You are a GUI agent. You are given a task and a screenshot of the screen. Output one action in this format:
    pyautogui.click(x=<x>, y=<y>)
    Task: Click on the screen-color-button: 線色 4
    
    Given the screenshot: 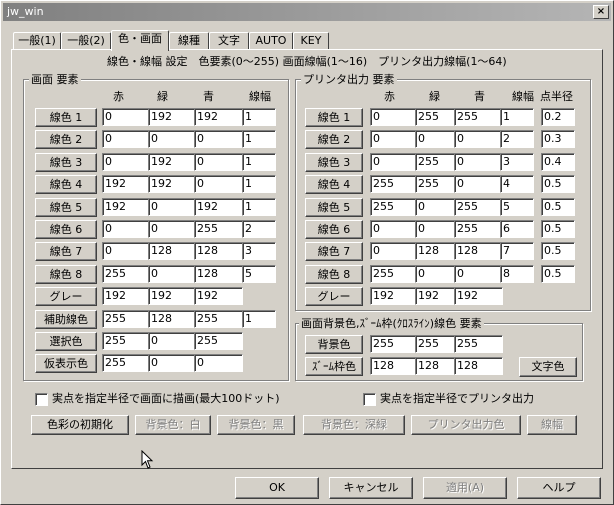 What is the action you would take?
    pyautogui.click(x=66, y=185)
    